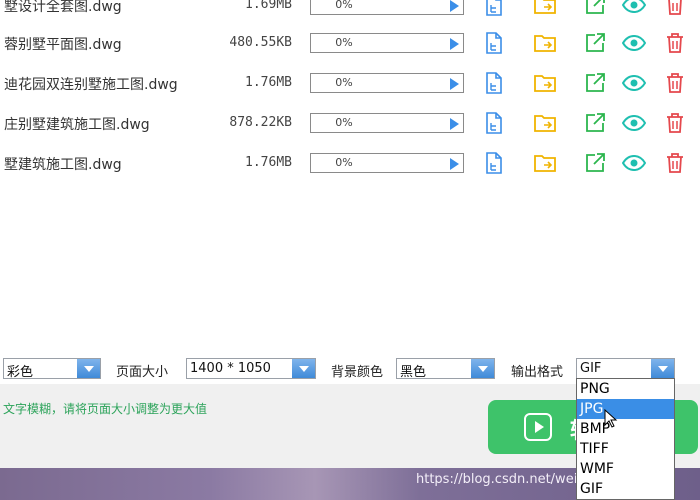  Describe the element at coordinates (413, 372) in the screenshot. I see `bg-color-value: 黑色` at that location.